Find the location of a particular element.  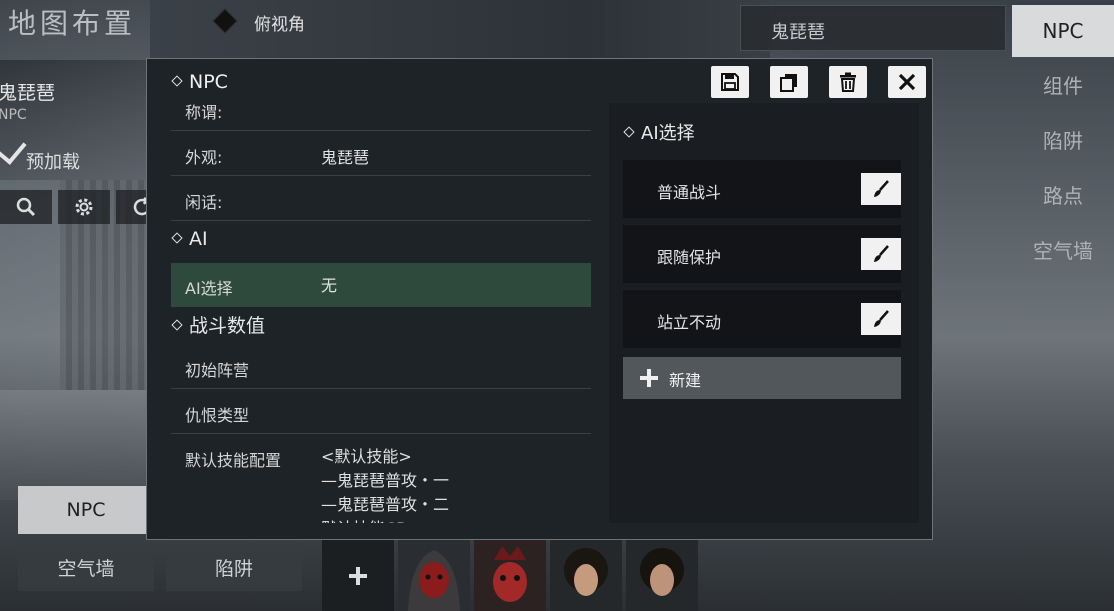

hooded-red-mask-portrait-icon is located at coordinates (434, 580).